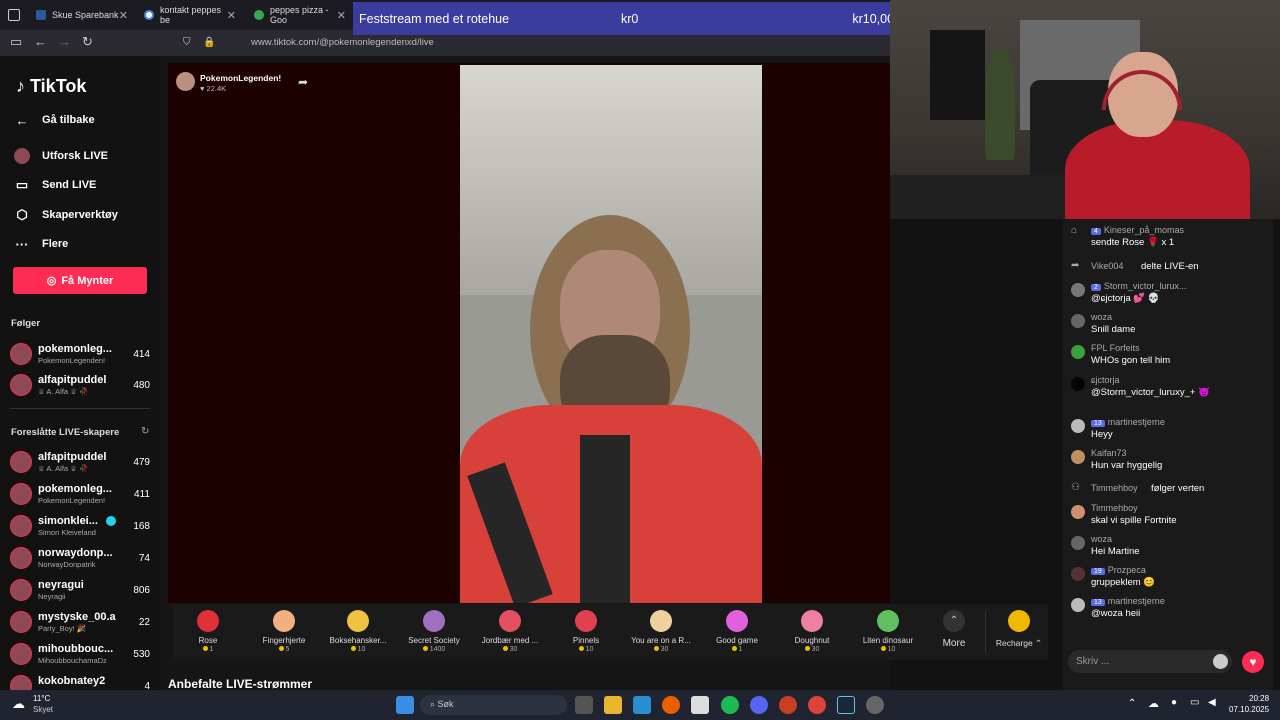  Describe the element at coordinates (54, 120) in the screenshot. I see `sidebar-item-back: ← Gå tilbake` at that location.